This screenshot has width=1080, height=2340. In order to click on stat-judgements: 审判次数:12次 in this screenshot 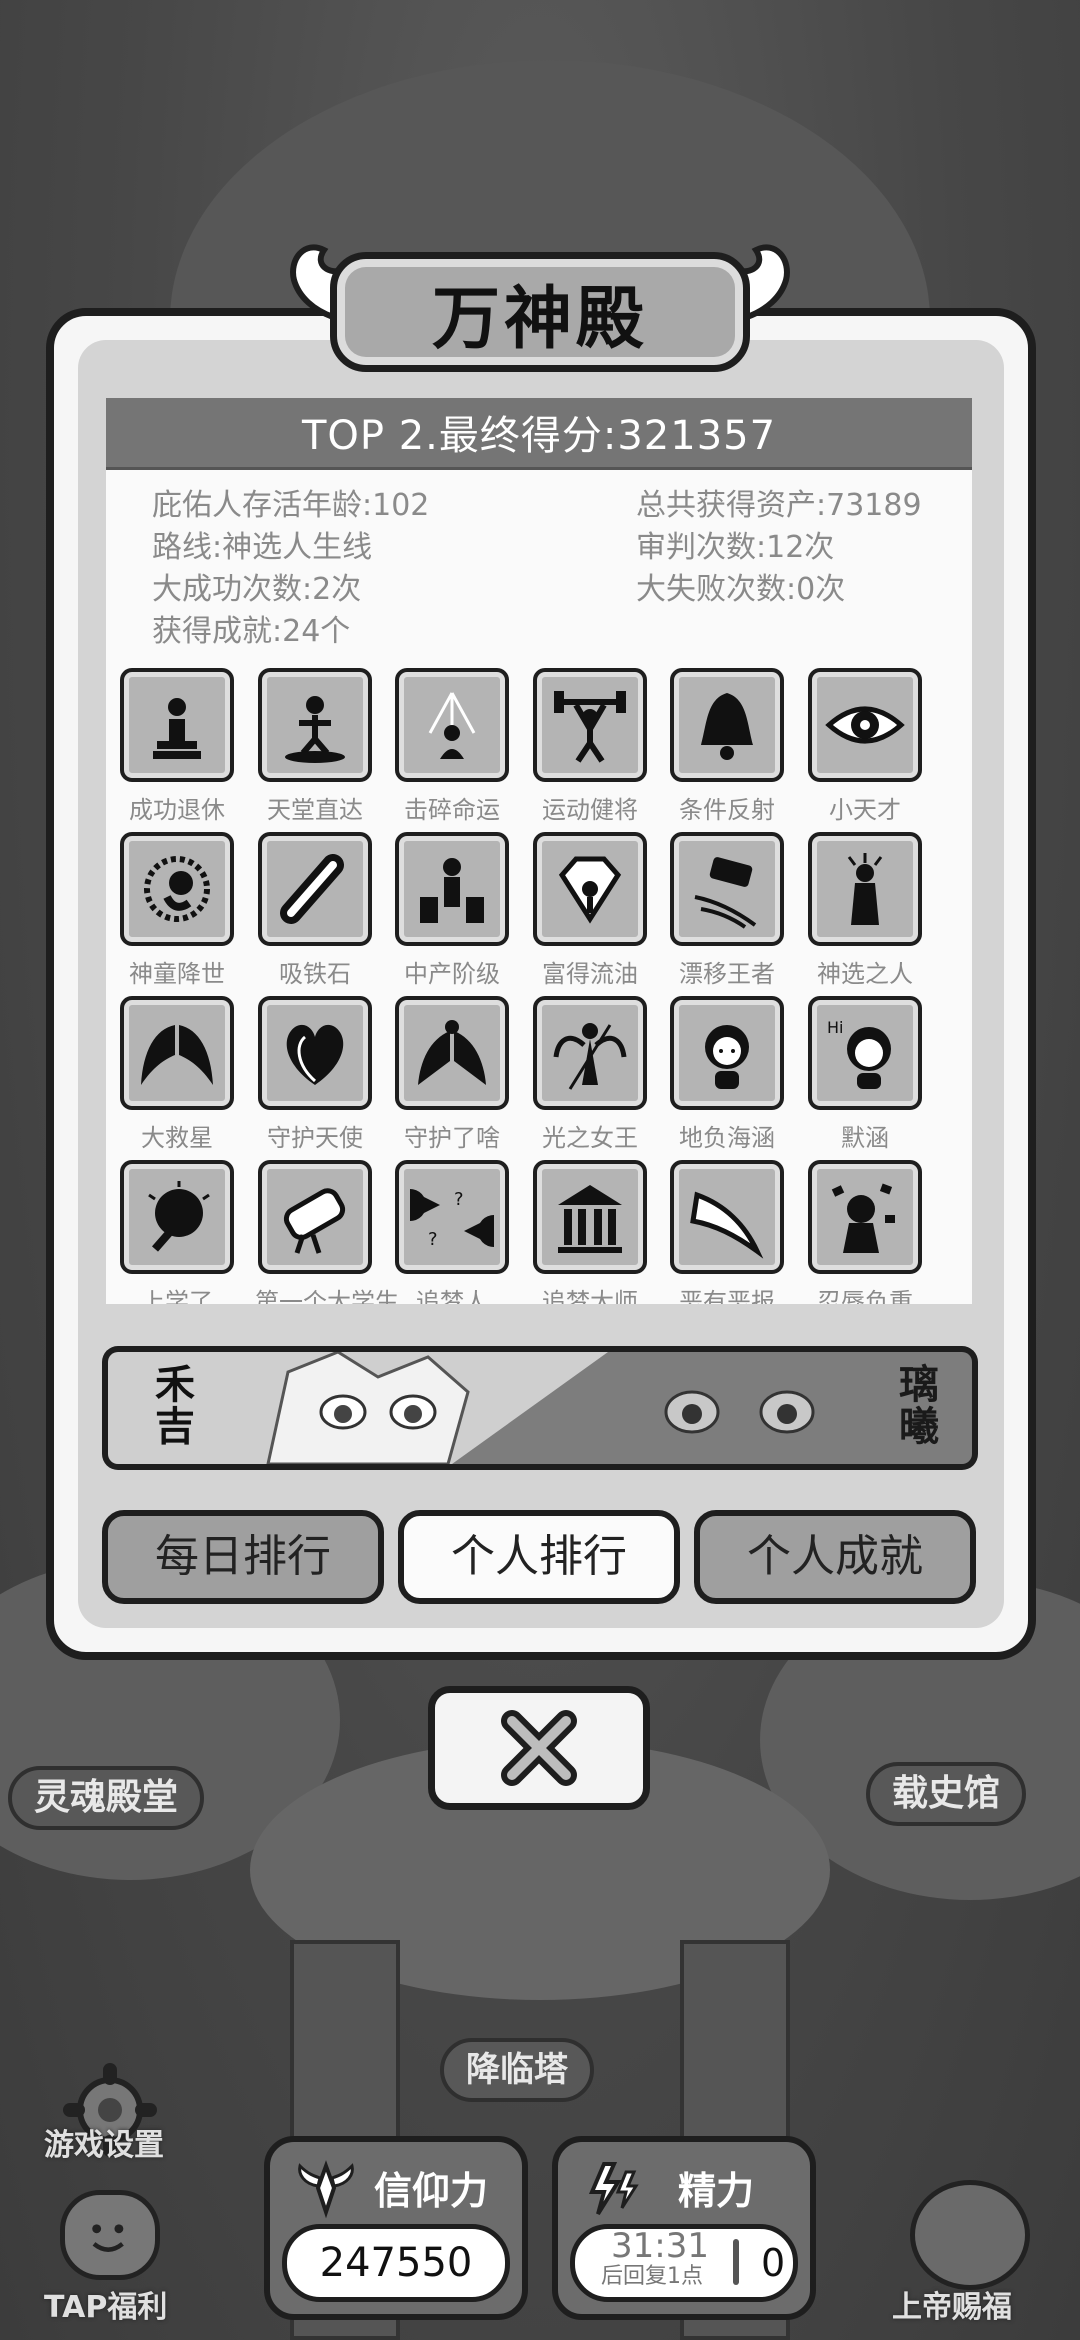, I will do `click(735, 547)`.